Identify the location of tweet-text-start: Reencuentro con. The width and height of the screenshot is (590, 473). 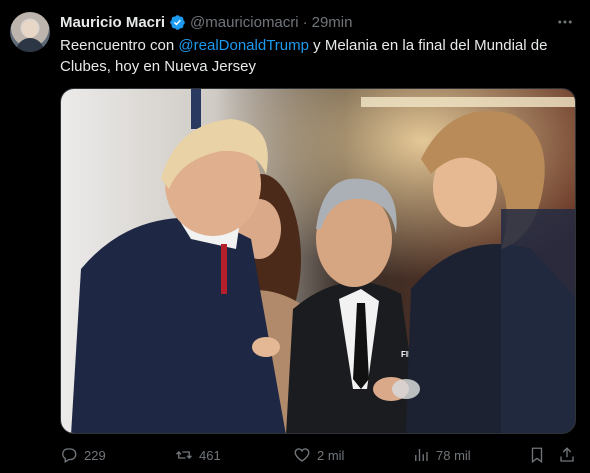
(119, 45).